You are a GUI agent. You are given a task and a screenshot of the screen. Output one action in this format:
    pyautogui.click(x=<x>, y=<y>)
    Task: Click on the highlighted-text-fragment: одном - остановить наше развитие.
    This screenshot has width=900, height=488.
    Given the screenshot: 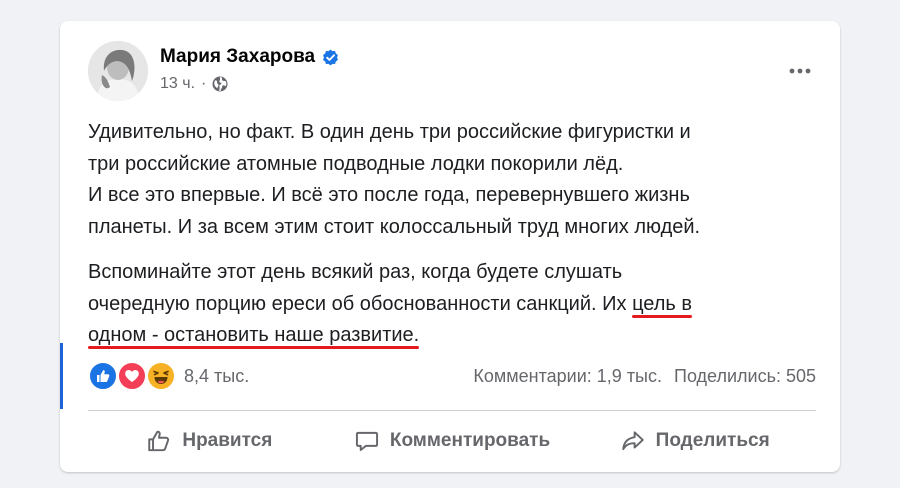 What is the action you would take?
    pyautogui.click(x=254, y=335)
    